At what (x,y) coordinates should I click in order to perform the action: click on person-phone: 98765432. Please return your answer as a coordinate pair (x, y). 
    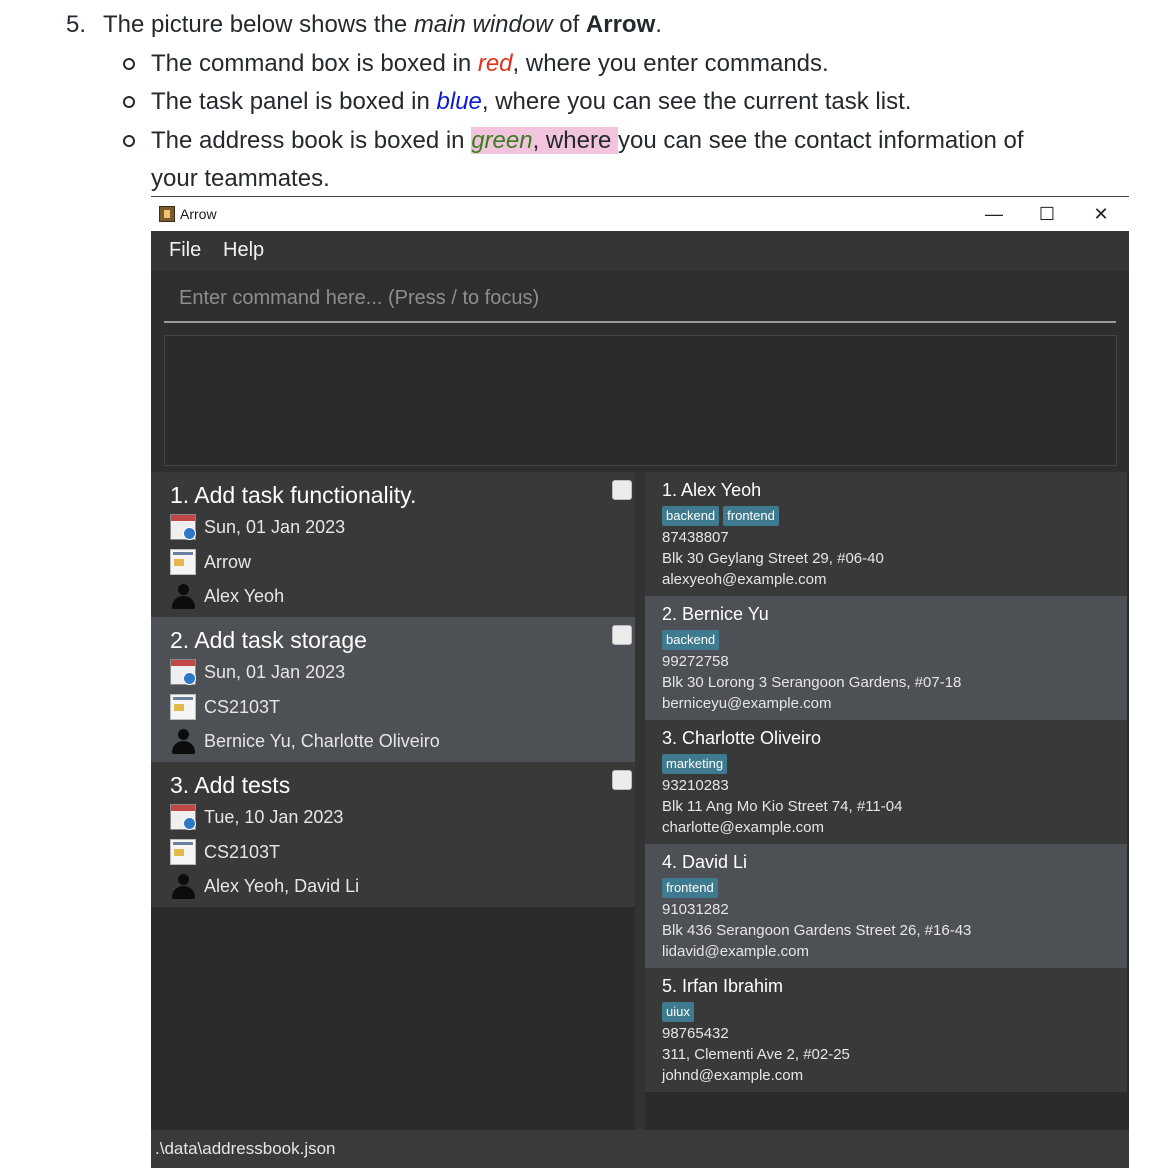
    Looking at the image, I should click on (695, 1033).